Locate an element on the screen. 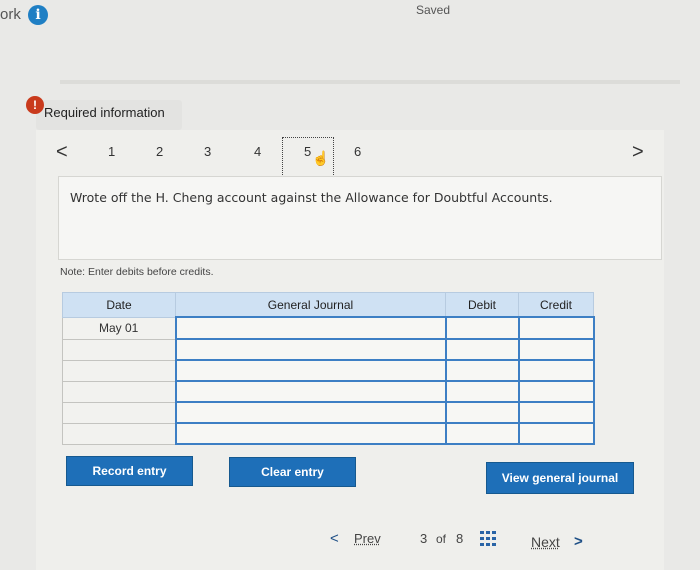 The width and height of the screenshot is (700, 570). table-row: May 01 is located at coordinates (328, 328).